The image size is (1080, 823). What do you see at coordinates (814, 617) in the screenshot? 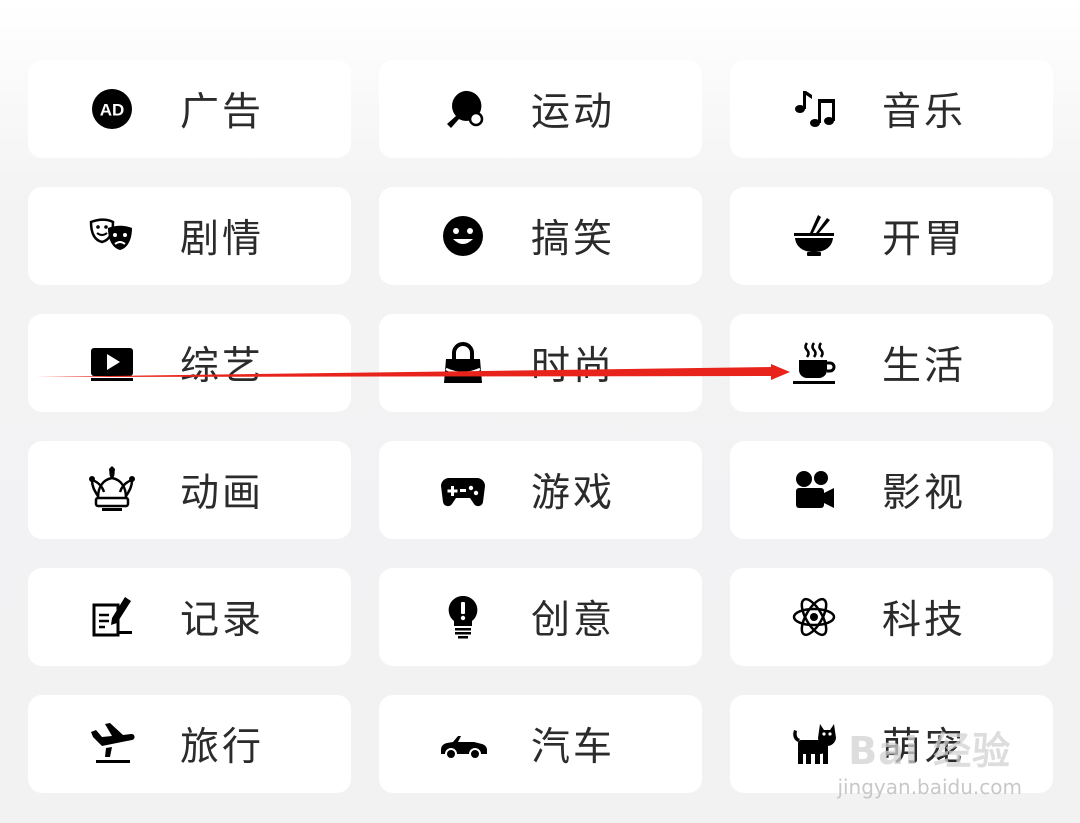
I see `atom-icon` at bounding box center [814, 617].